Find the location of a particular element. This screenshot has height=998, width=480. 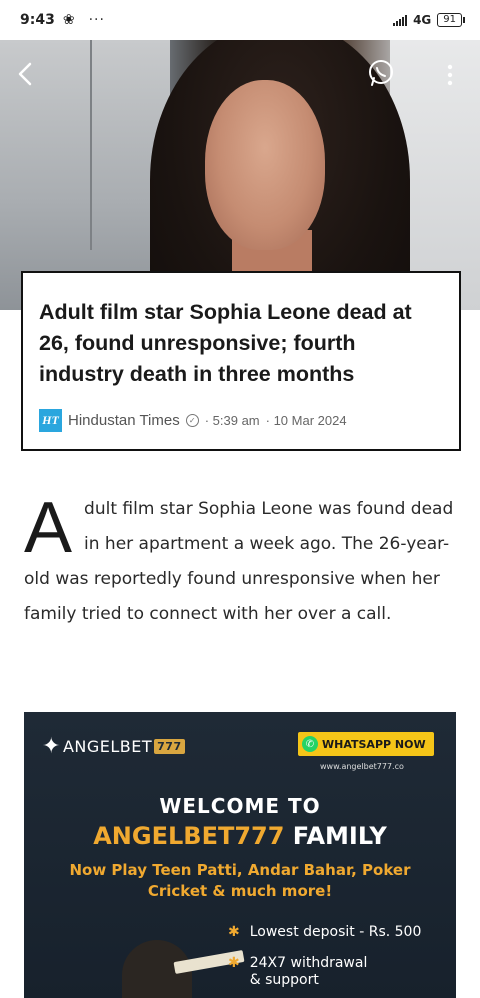

verified-icon: ✓ is located at coordinates (192, 420).